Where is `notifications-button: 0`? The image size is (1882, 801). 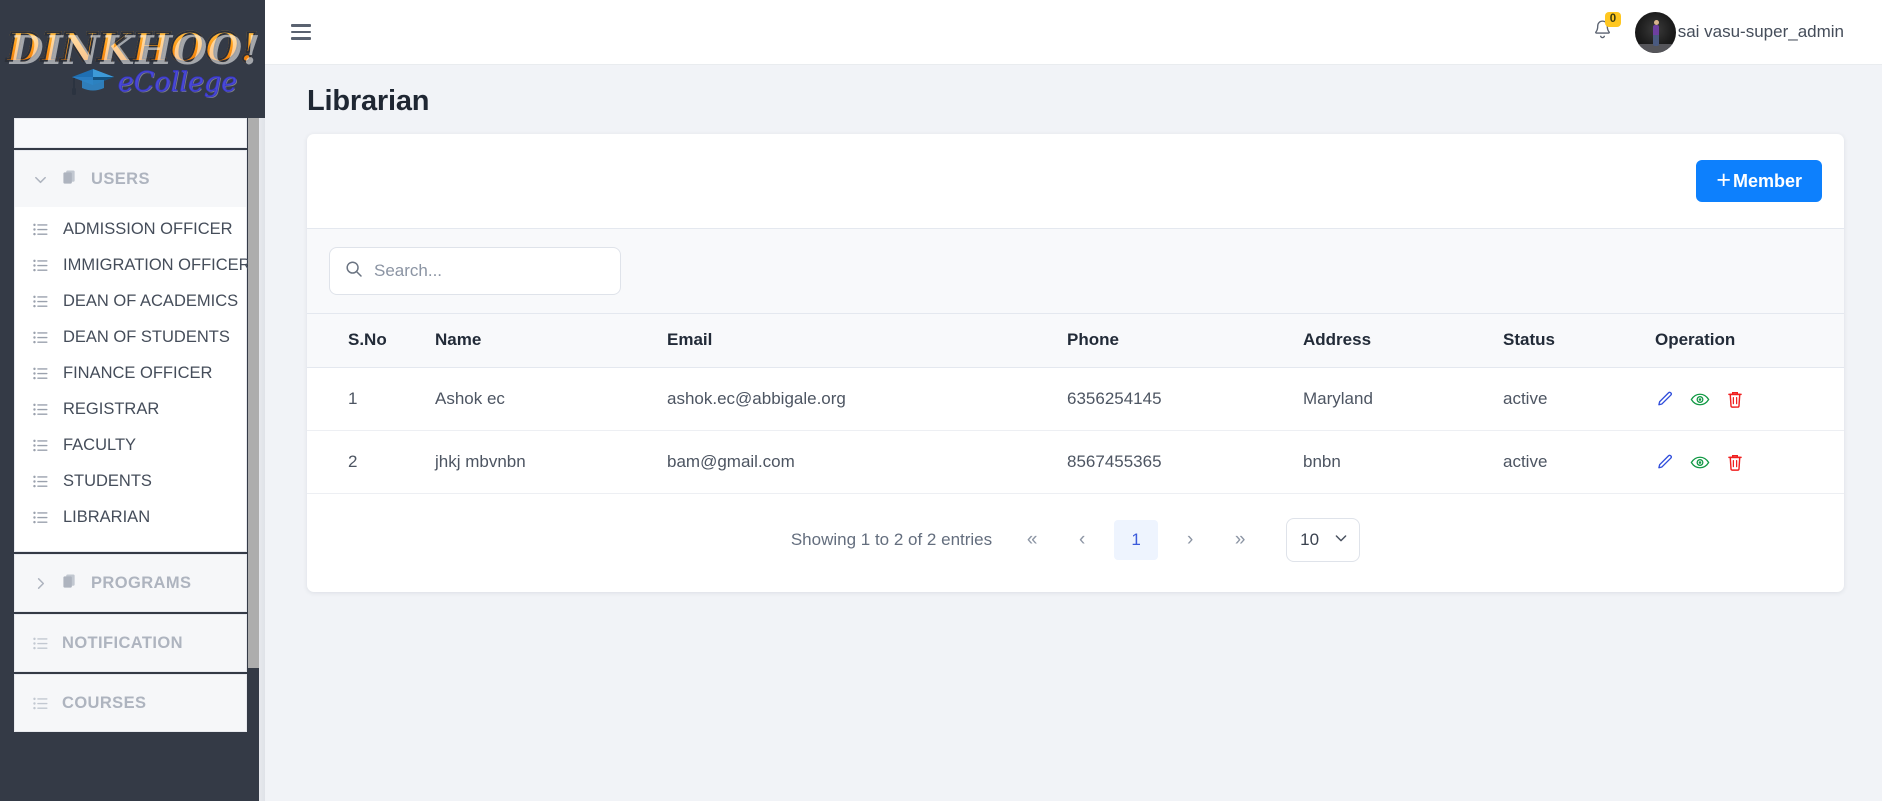
notifications-button: 0 is located at coordinates (1607, 28).